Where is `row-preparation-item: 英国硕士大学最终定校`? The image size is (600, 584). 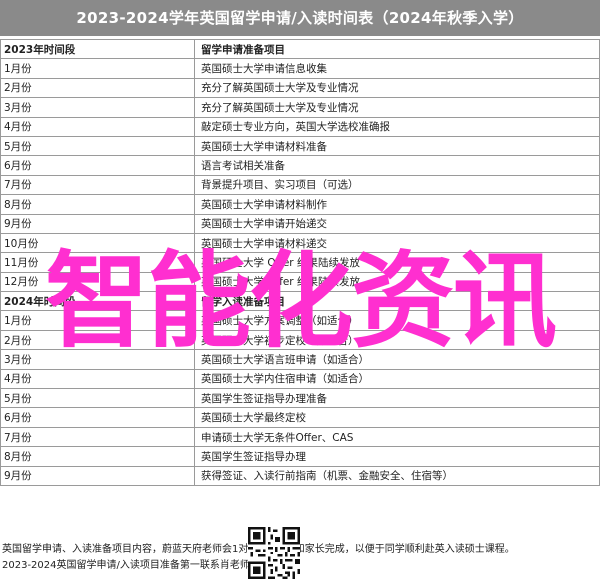 row-preparation-item: 英国硕士大学最终定校 is located at coordinates (397, 417).